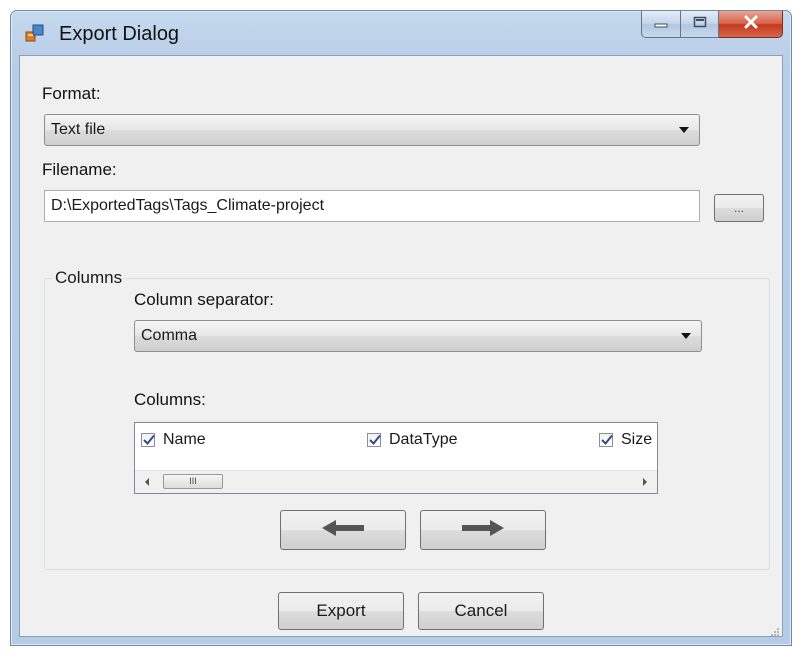 This screenshot has width=803, height=652. Describe the element at coordinates (418, 336) in the screenshot. I see `column-separator-combobox: Comma` at that location.